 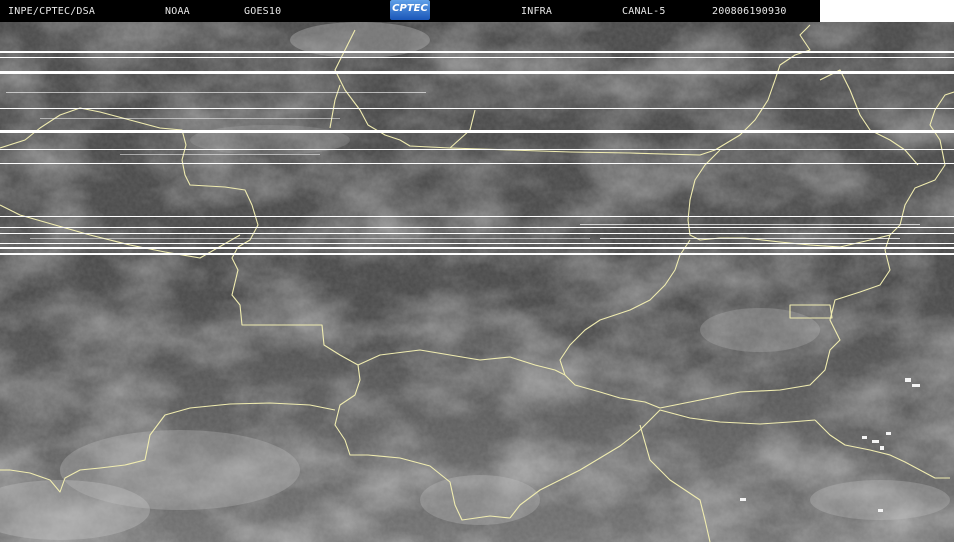 What do you see at coordinates (263, 11) in the screenshot?
I see `satellite-label: GOES10` at bounding box center [263, 11].